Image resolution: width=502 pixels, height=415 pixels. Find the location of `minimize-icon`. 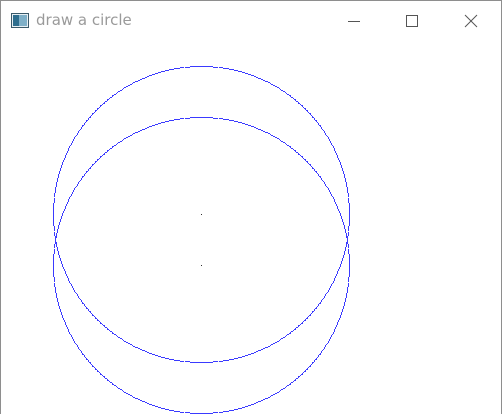

minimize-icon is located at coordinates (354, 21).